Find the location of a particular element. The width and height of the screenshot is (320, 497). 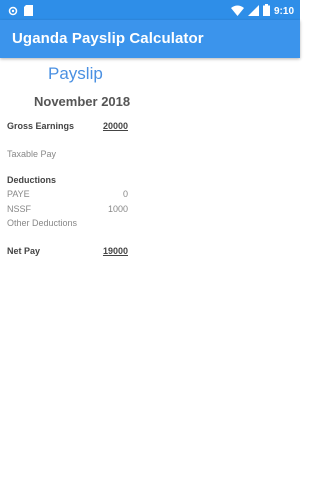

status-right-icons: 9:10 is located at coordinates (262, 12).